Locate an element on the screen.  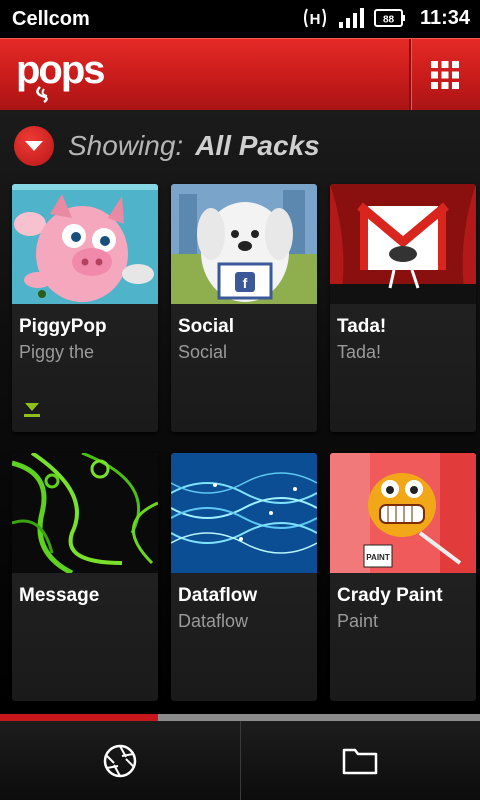
chevron-down-icon is located at coordinates (34, 146).